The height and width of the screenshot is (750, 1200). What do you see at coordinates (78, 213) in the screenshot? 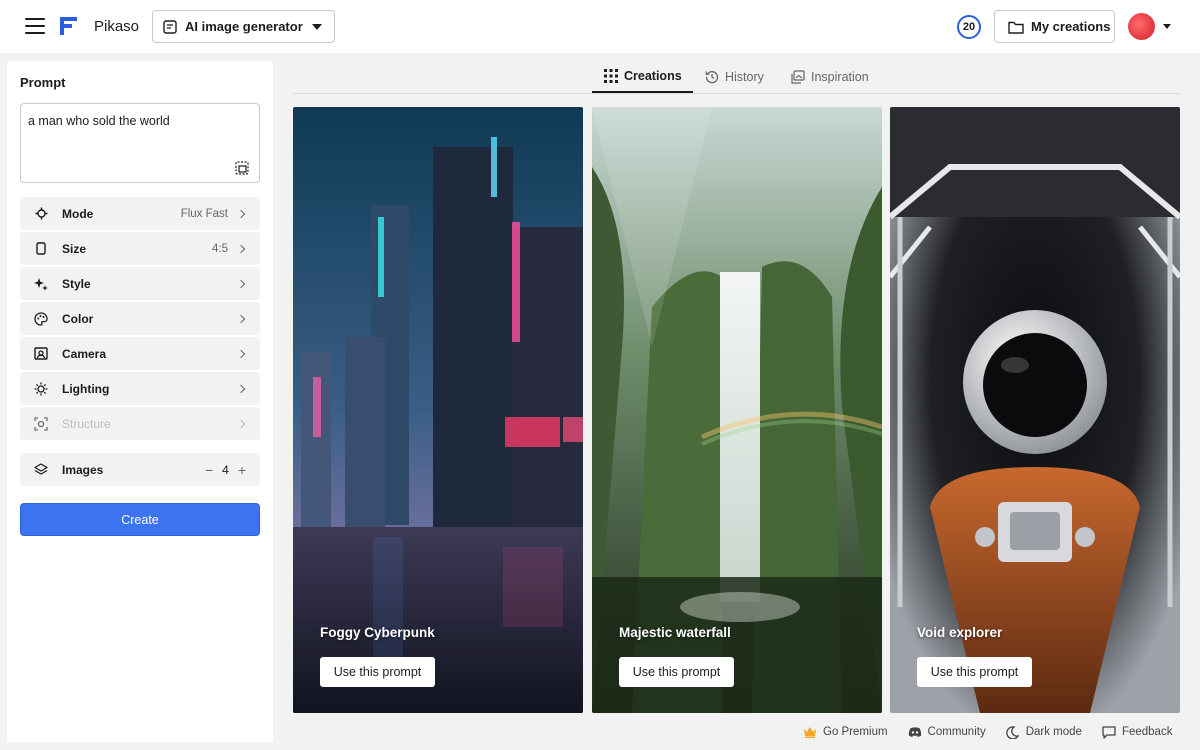
I see `option-label: Mode` at bounding box center [78, 213].